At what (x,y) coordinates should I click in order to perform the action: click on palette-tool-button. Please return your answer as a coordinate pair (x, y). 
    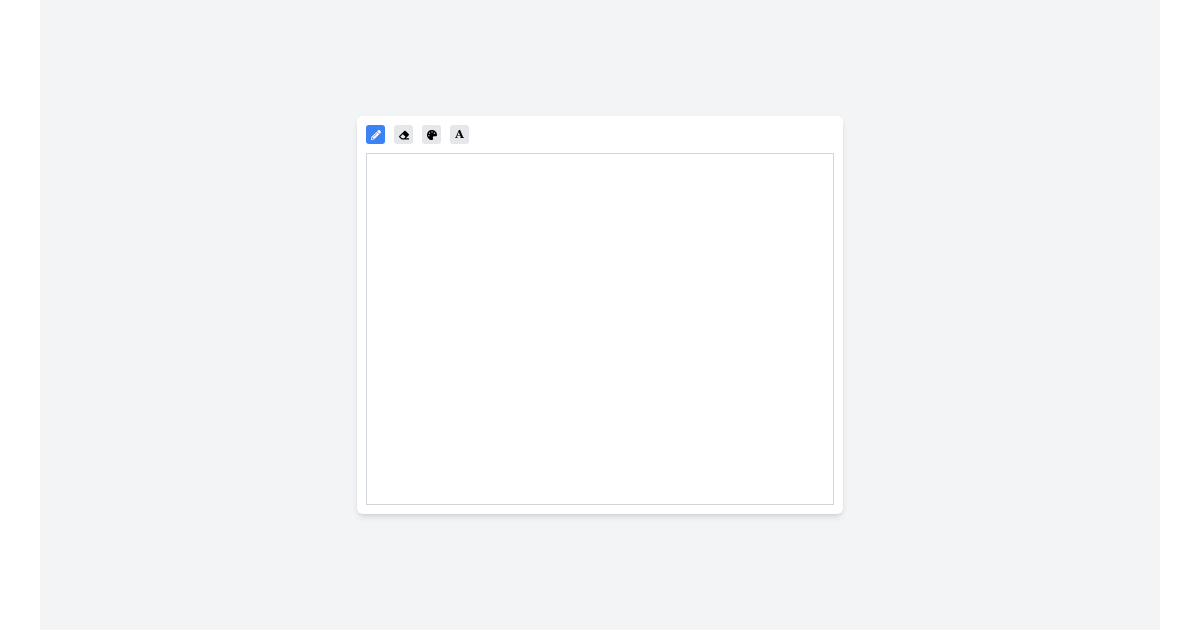
    Looking at the image, I should click on (431, 134).